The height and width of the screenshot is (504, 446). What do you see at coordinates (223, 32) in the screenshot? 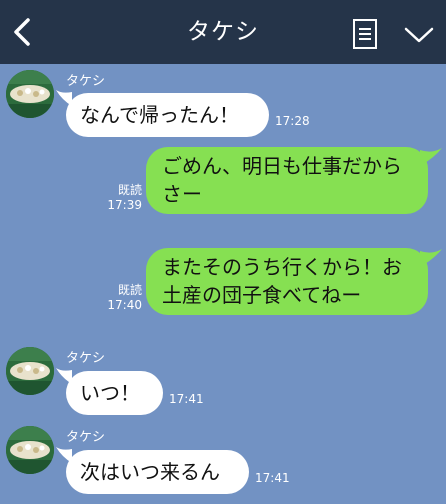
I see `chat-header: タケシ` at bounding box center [223, 32].